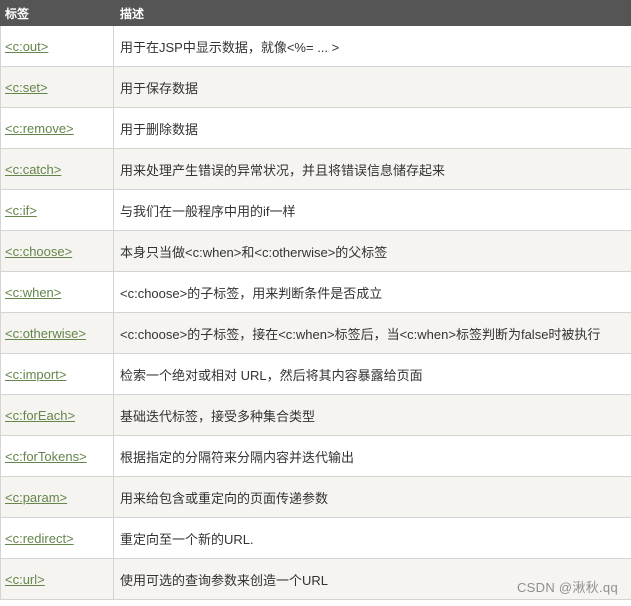 This screenshot has height=606, width=631. What do you see at coordinates (46, 456) in the screenshot?
I see `tag-link-fortokens: <c:forTokens>` at bounding box center [46, 456].